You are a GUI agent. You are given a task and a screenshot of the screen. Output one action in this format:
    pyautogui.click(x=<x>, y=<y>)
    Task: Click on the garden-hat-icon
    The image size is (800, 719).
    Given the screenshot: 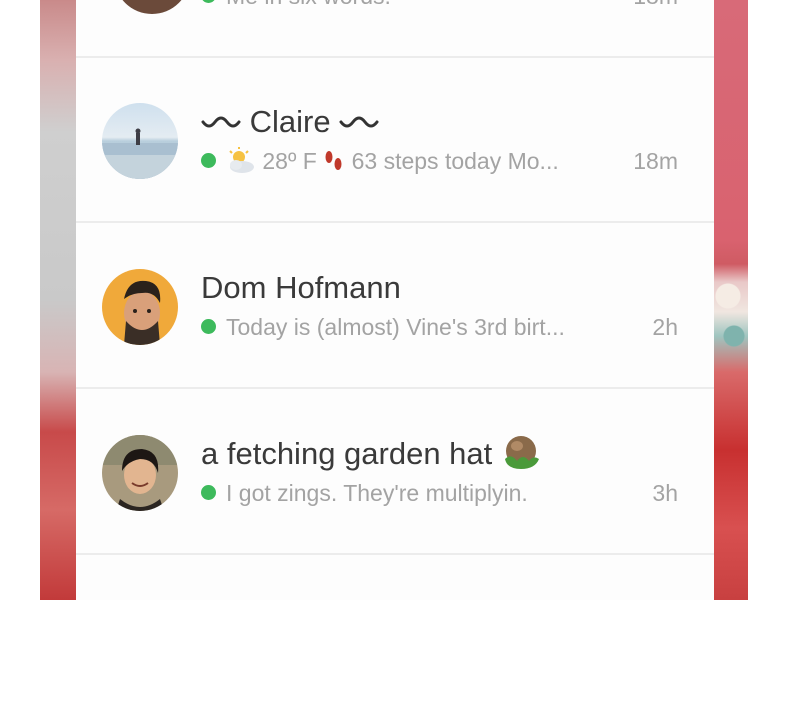 What is the action you would take?
    pyautogui.click(x=521, y=452)
    